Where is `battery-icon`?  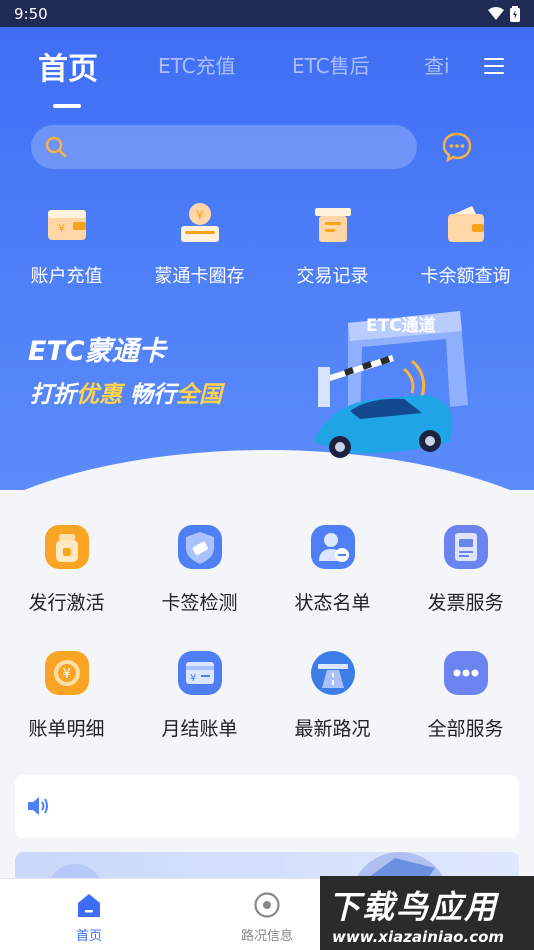 battery-icon is located at coordinates (515, 13).